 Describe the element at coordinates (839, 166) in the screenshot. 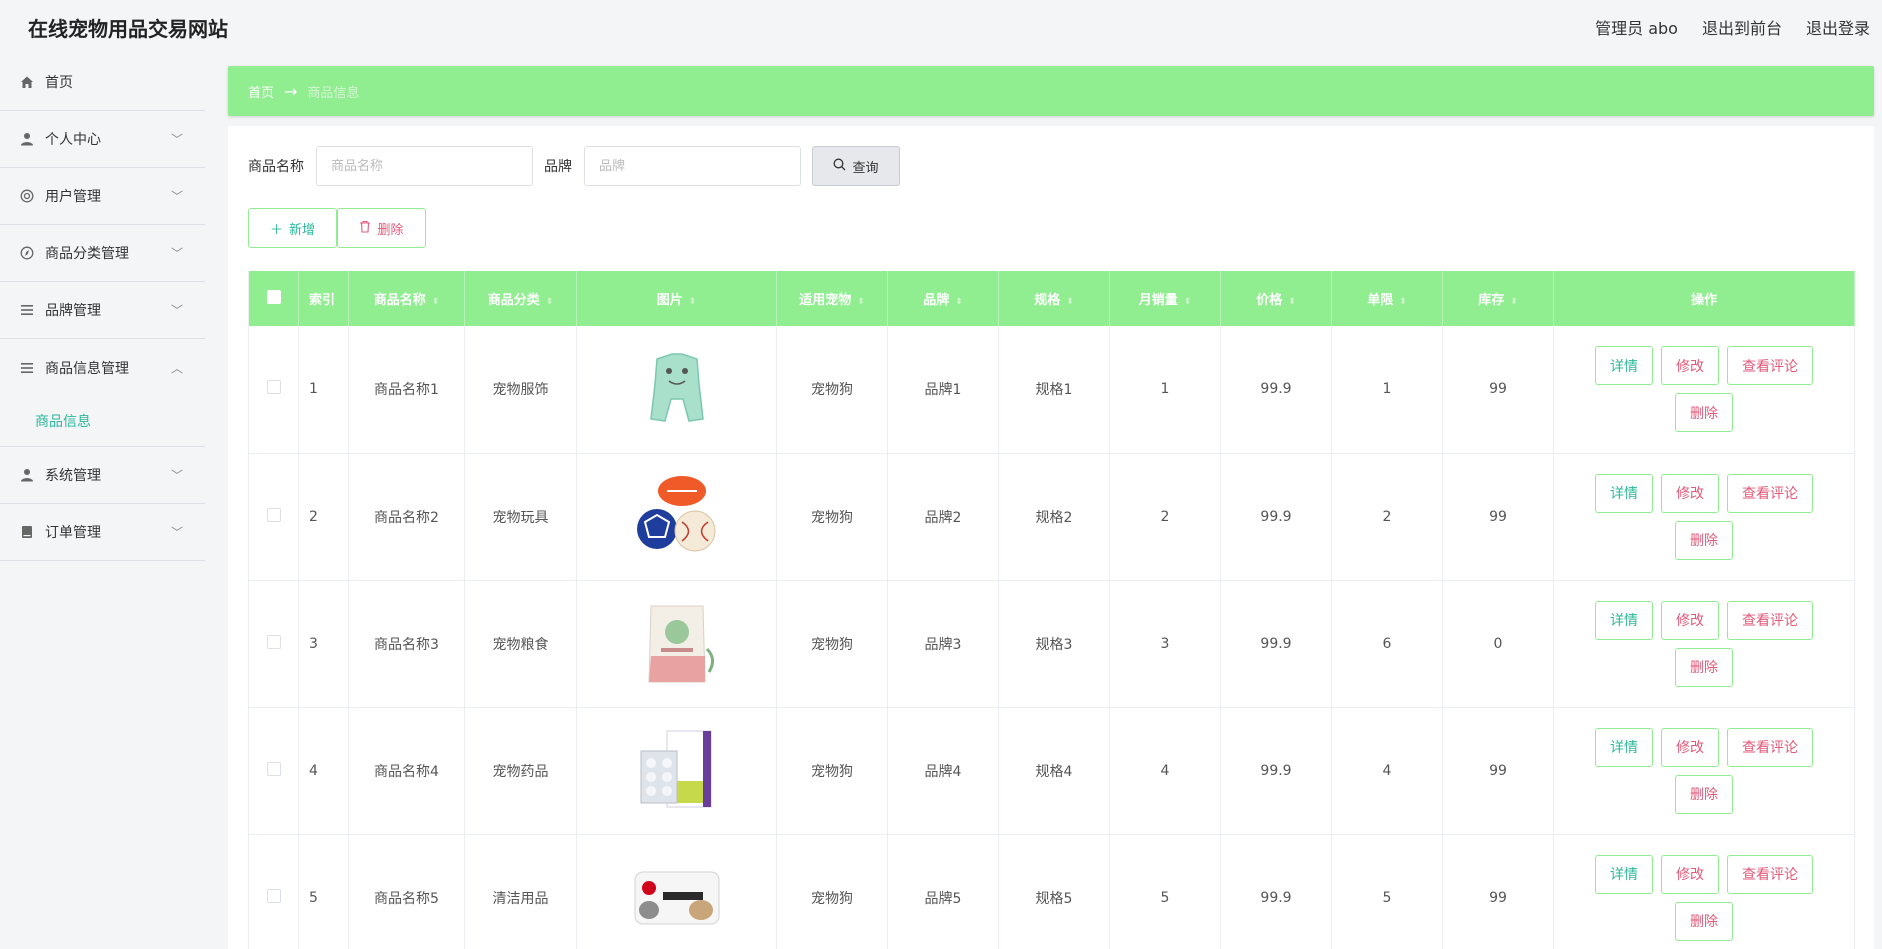

I see `search-icon` at that location.